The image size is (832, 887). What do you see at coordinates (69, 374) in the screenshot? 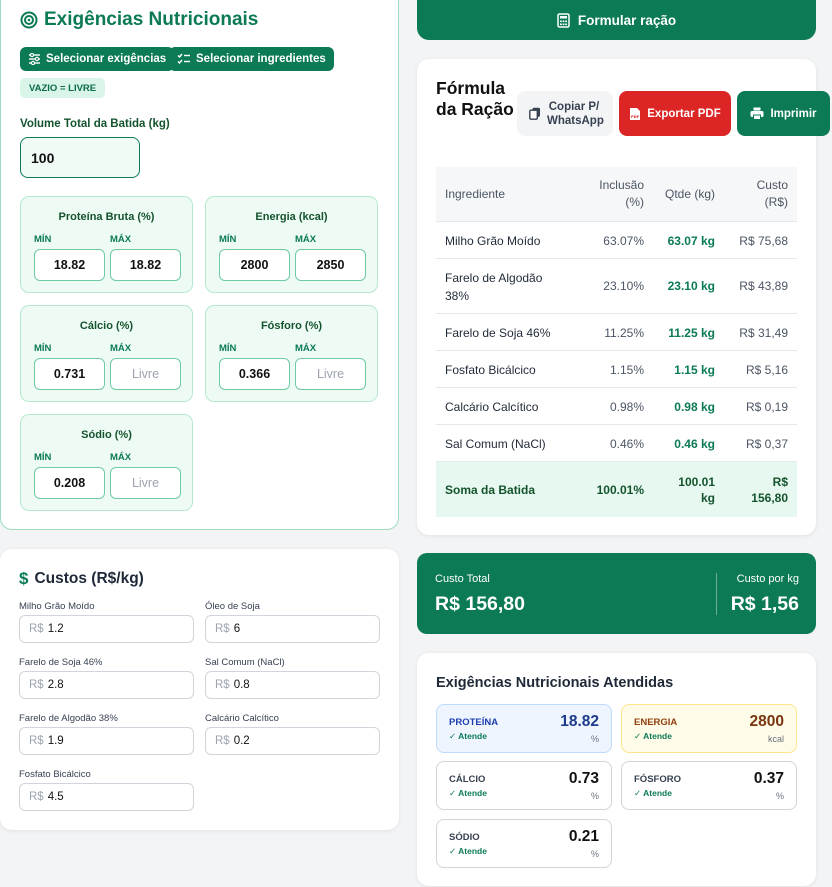
I see `calcium-min-input: 0.731` at bounding box center [69, 374].